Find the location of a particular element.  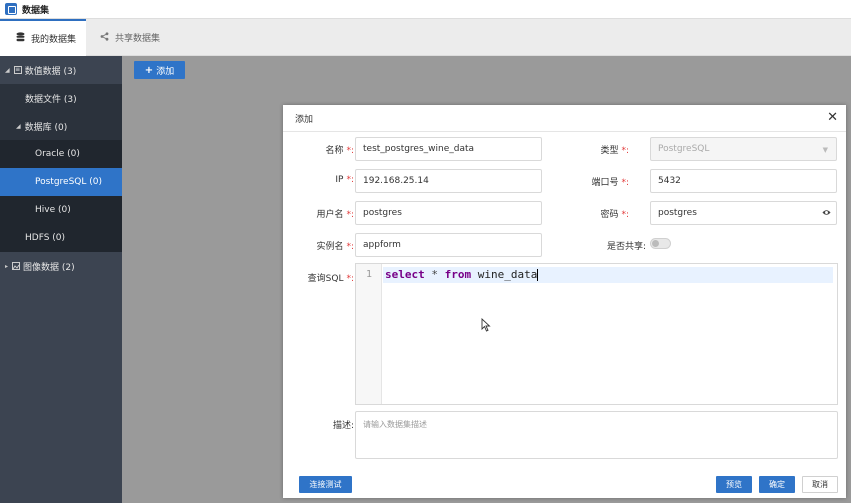

dialog-title: 添加 is located at coordinates (304, 119).